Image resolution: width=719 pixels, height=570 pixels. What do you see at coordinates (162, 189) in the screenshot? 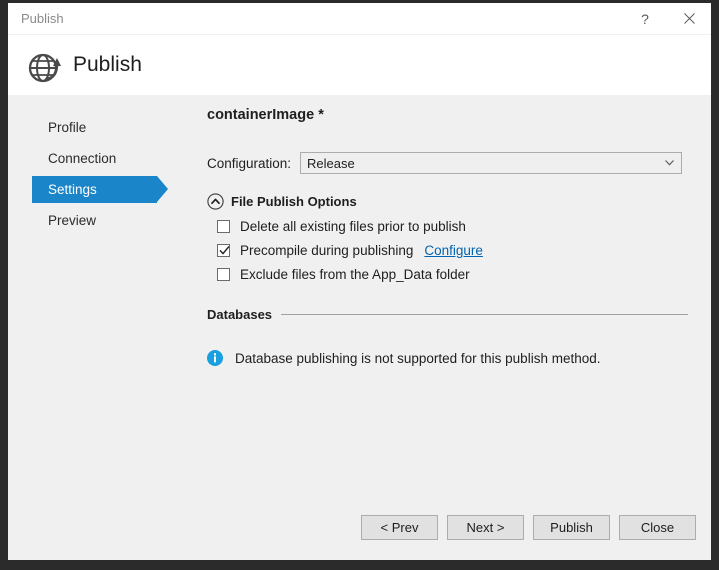
I see `selected-arrow-icon` at bounding box center [162, 189].